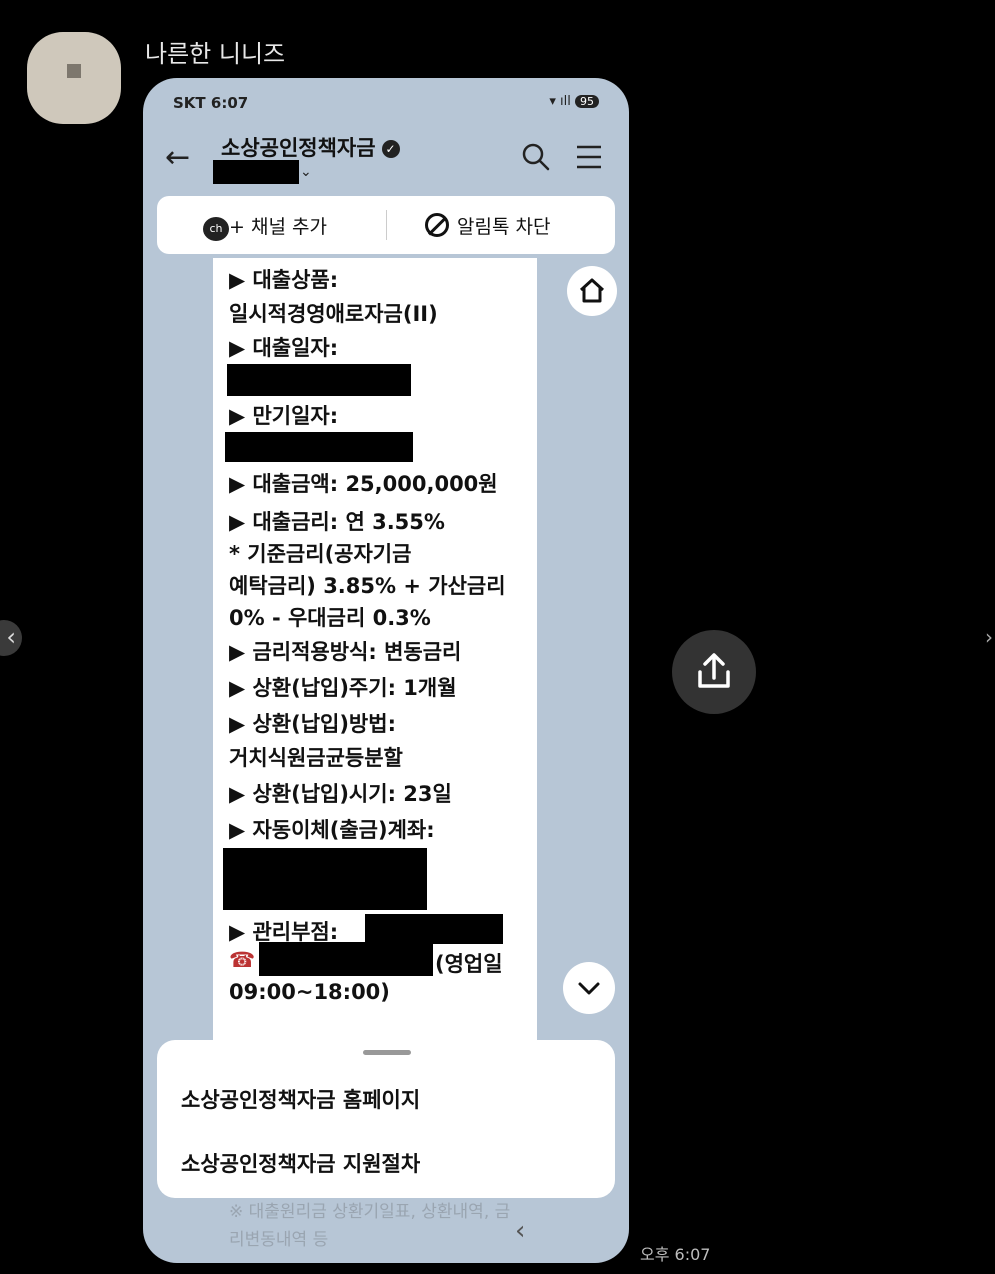 The height and width of the screenshot is (1274, 995). I want to click on menu-icon, so click(589, 157).